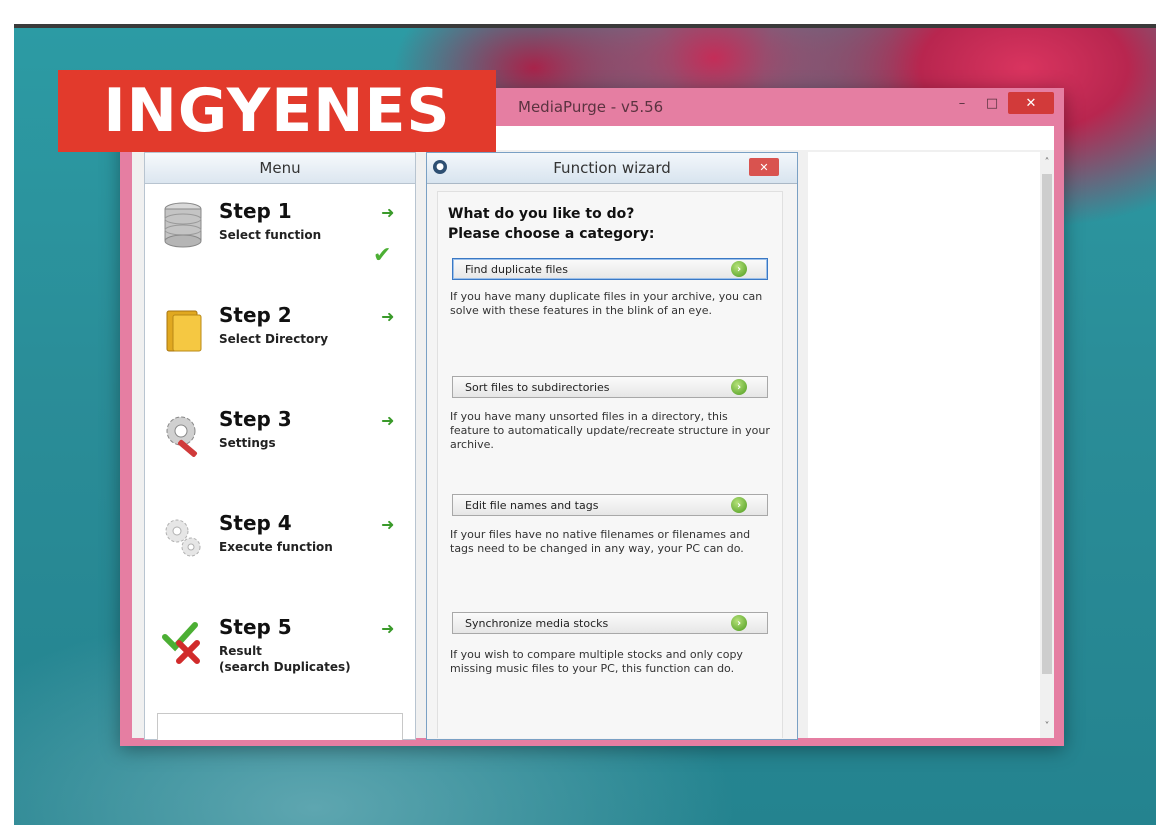  I want to click on step-2-title: Step 2, so click(255, 315).